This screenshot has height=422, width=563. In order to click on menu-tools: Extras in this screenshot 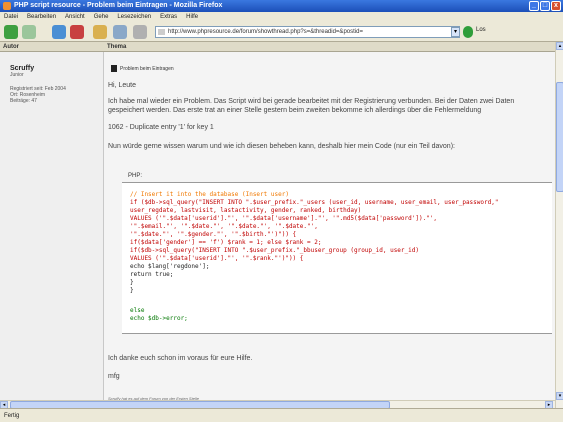, I will do `click(168, 17)`.